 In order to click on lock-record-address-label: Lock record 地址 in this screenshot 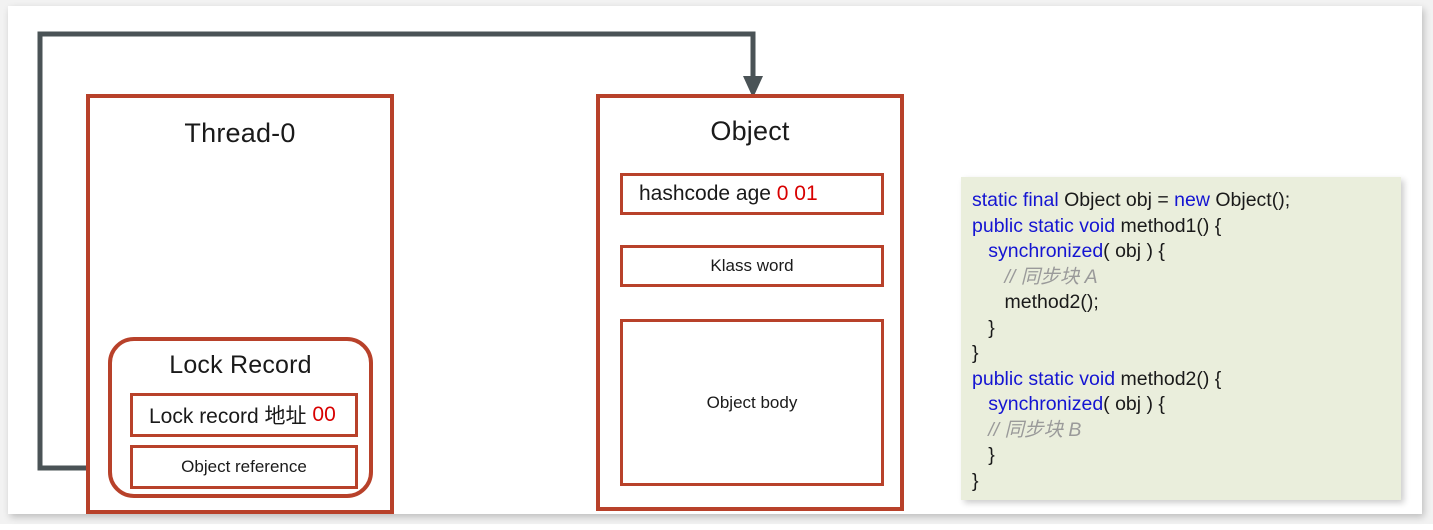, I will do `click(228, 416)`.